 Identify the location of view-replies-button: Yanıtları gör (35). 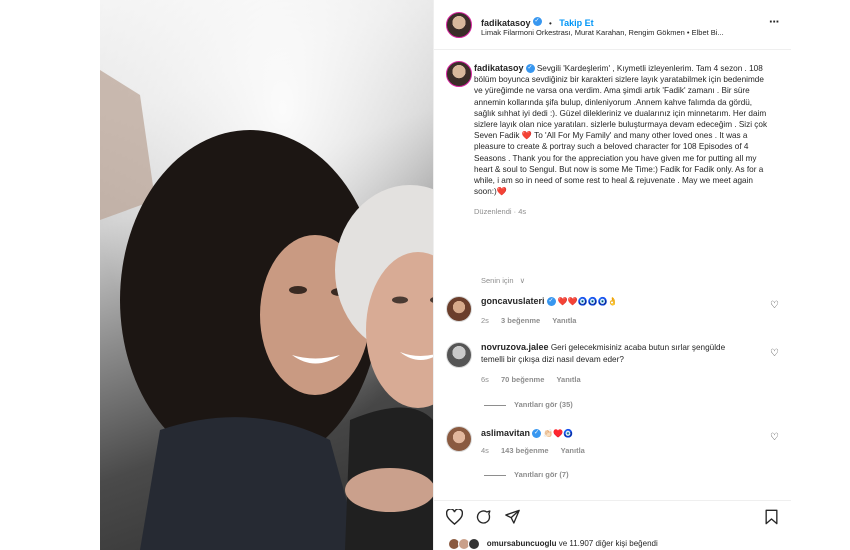
(528, 404).